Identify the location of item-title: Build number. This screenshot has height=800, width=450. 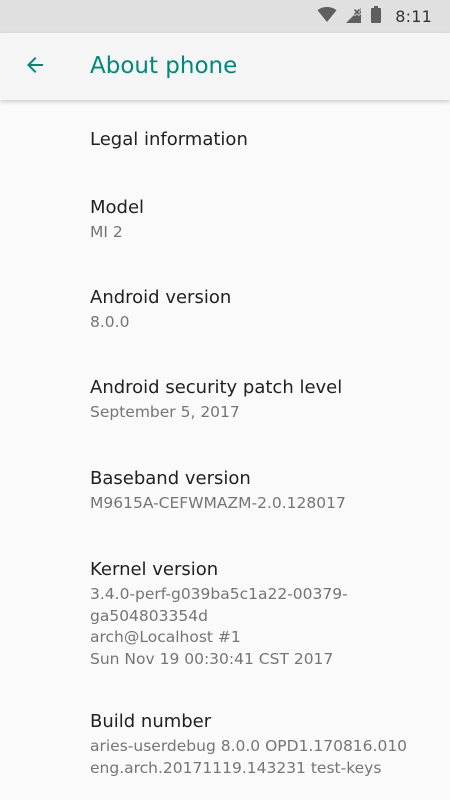
(151, 721).